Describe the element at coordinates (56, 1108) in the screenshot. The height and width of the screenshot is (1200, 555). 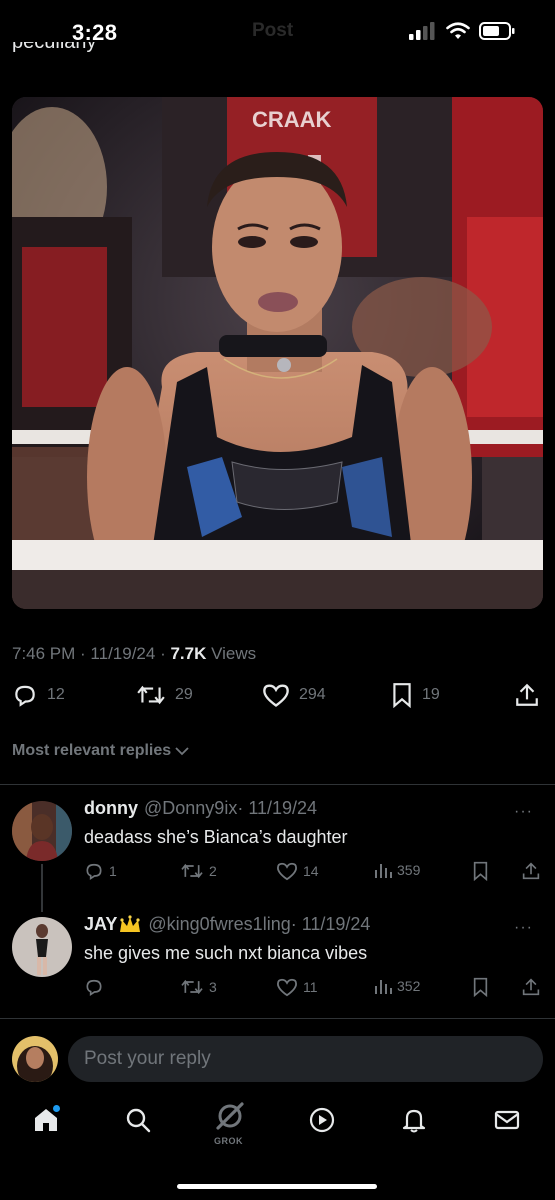
I see `notification-dot` at that location.